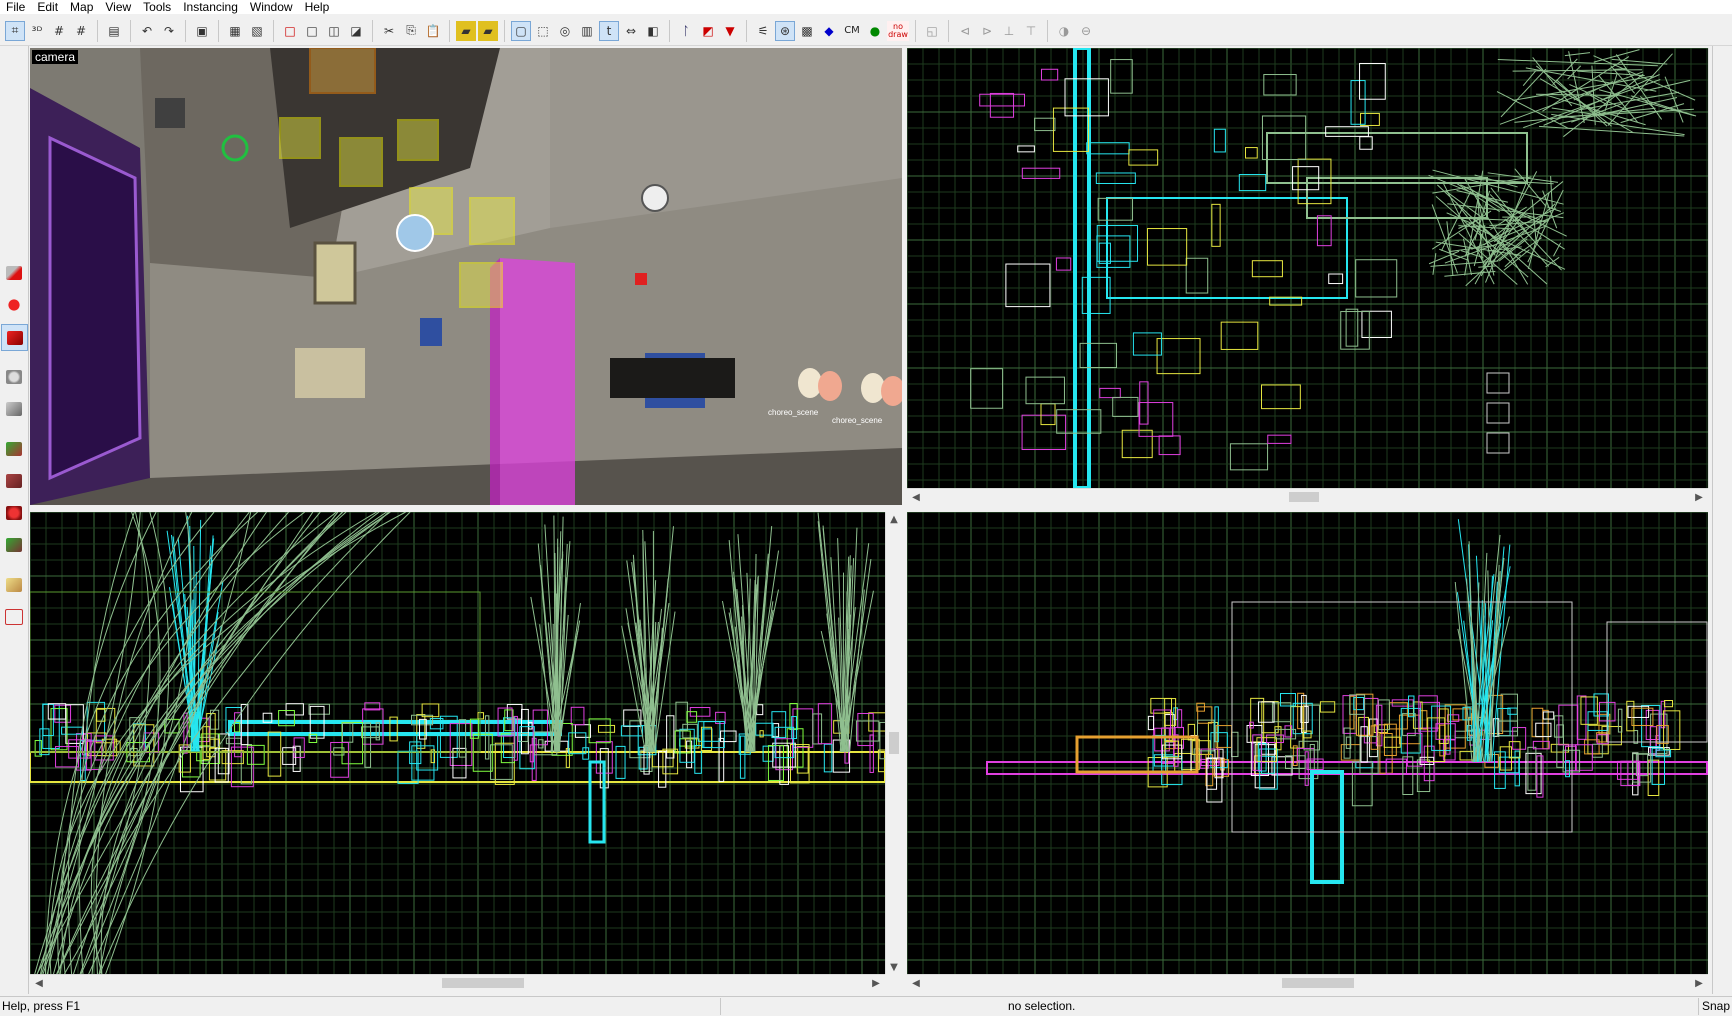  What do you see at coordinates (894, 967) in the screenshot?
I see `scroll-down-arrow-icon: ▼` at bounding box center [894, 967].